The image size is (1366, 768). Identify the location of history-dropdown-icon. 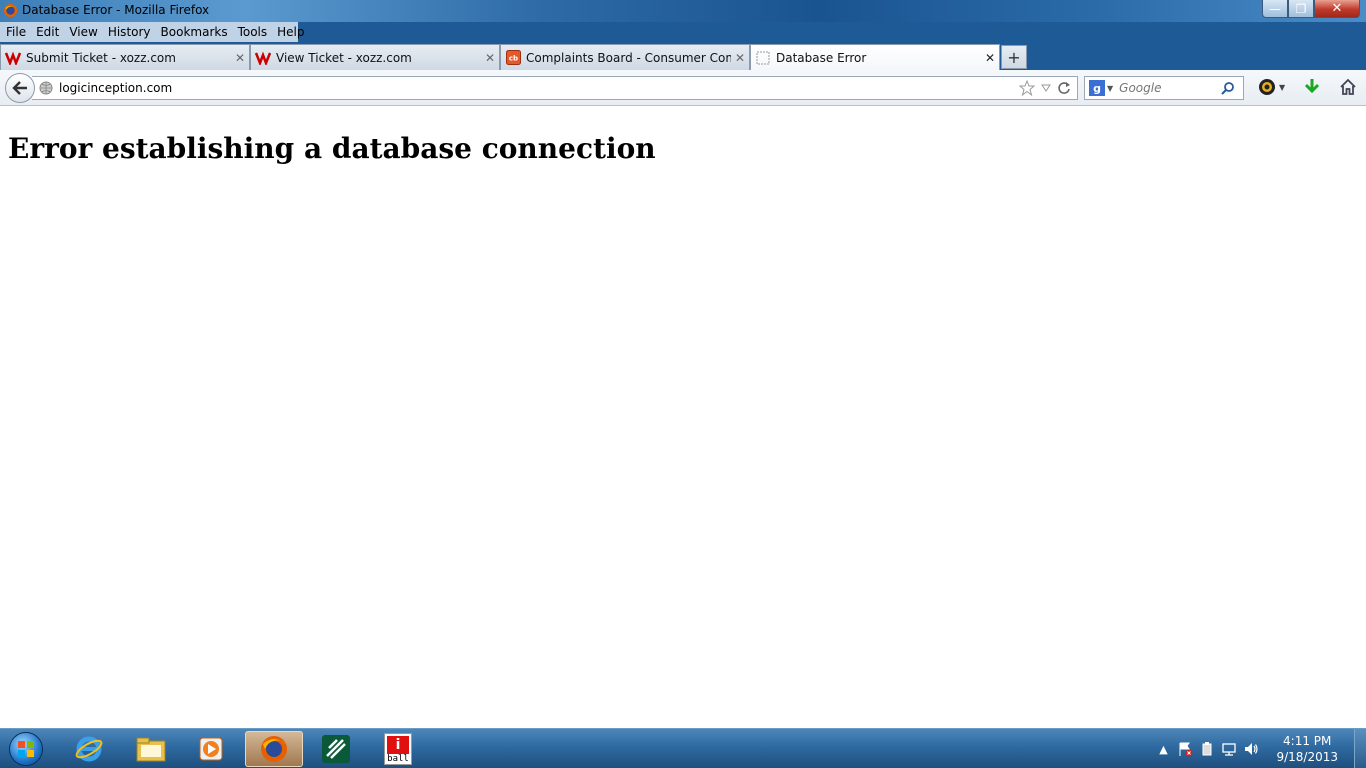
(1046, 88).